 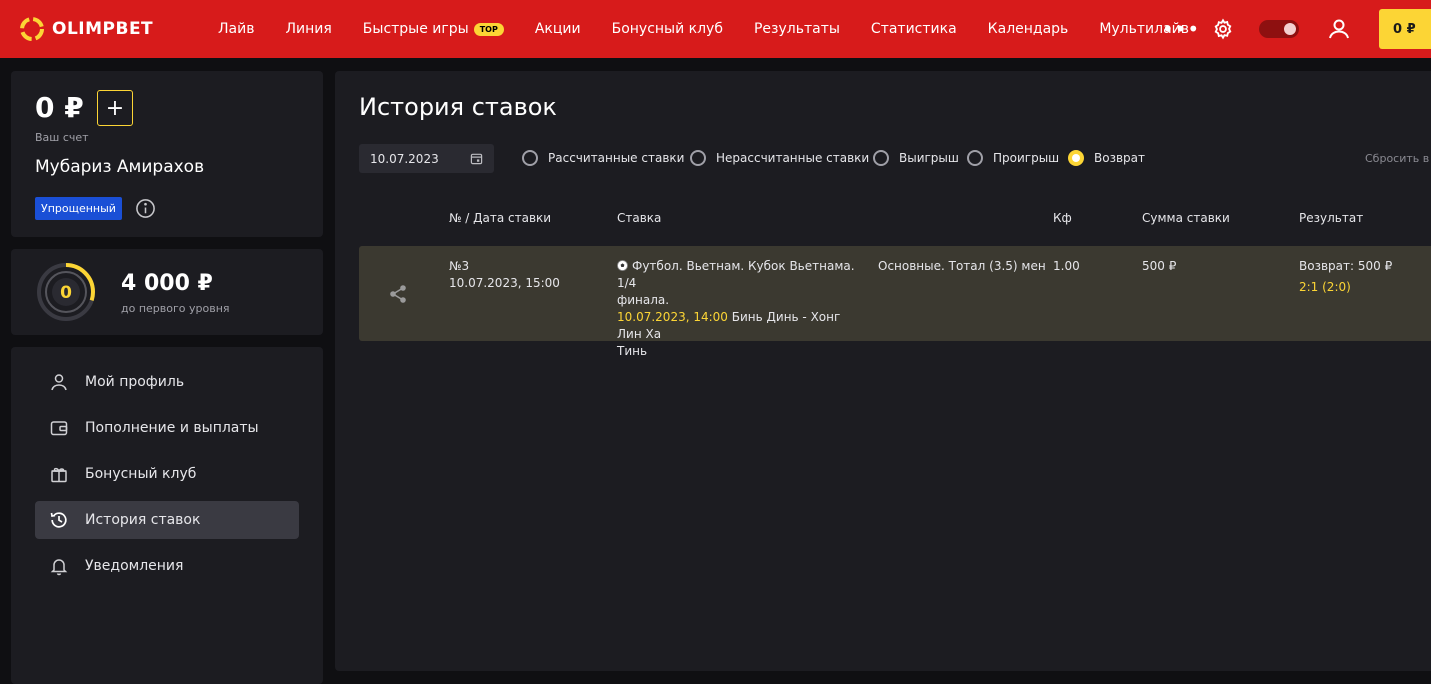 I want to click on account-label: Ваш счет, so click(x=62, y=137).